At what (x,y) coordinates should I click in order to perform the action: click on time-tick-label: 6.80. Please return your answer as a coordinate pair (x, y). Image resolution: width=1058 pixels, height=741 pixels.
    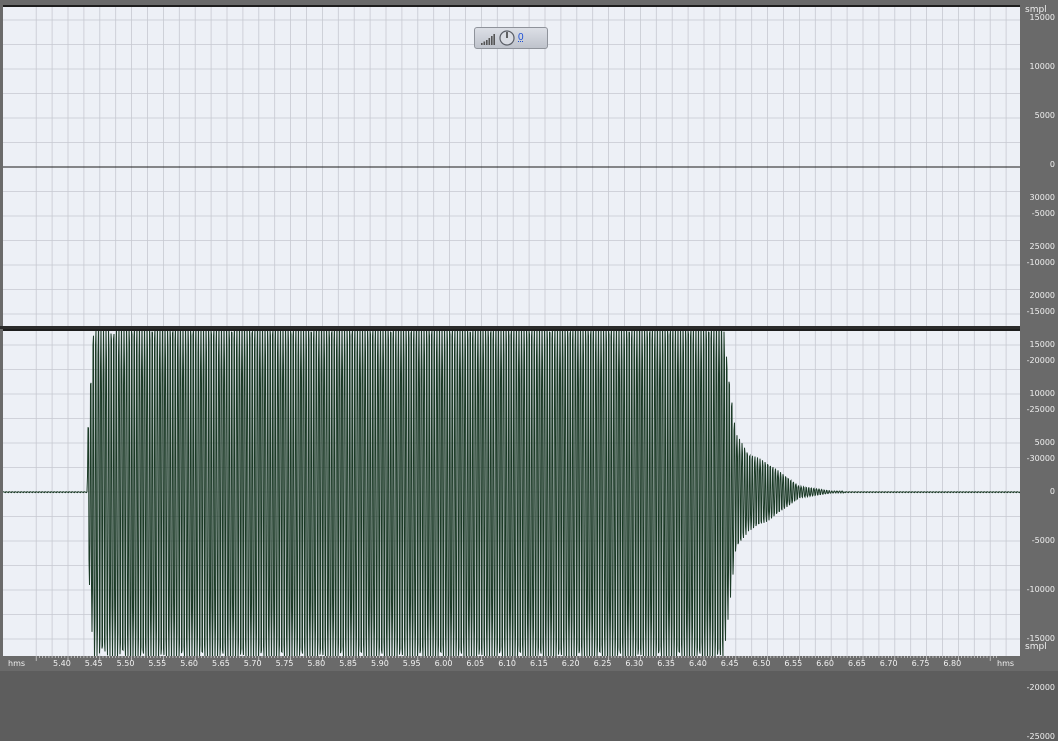
    Looking at the image, I should click on (952, 663).